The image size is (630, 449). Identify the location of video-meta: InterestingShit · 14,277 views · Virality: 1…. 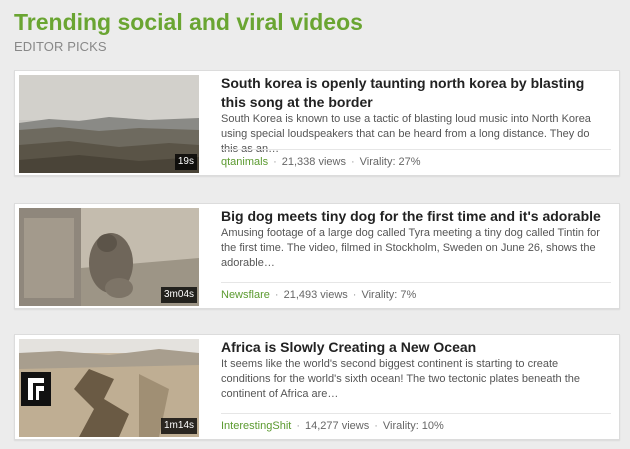
(416, 424).